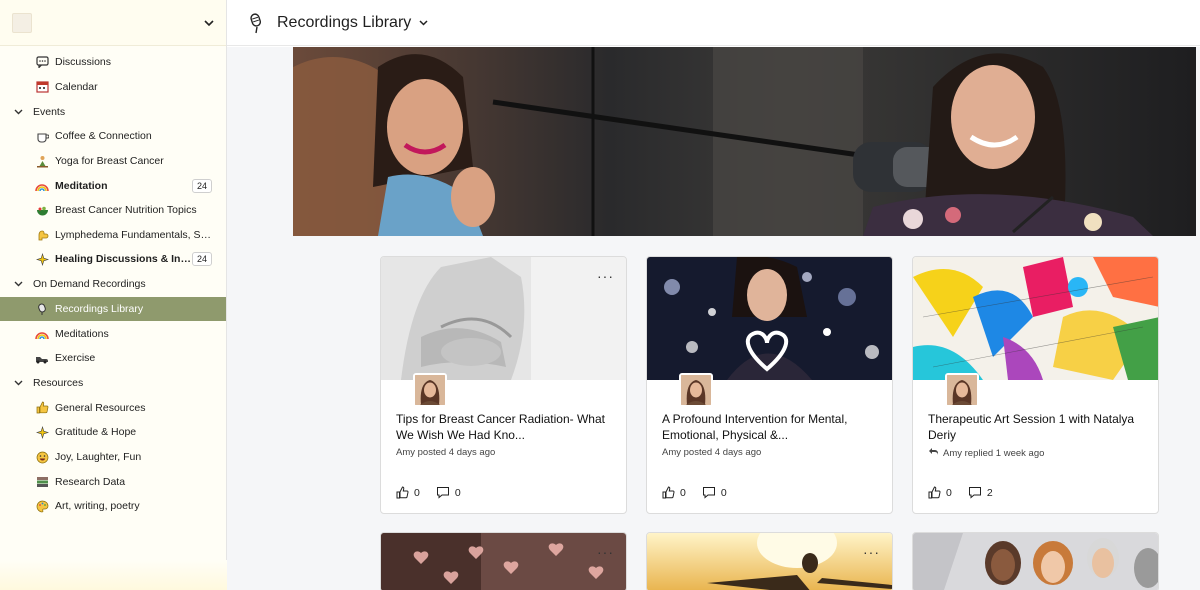 This screenshot has height=590, width=1200. I want to click on card-stats: 0 2, so click(968, 492).